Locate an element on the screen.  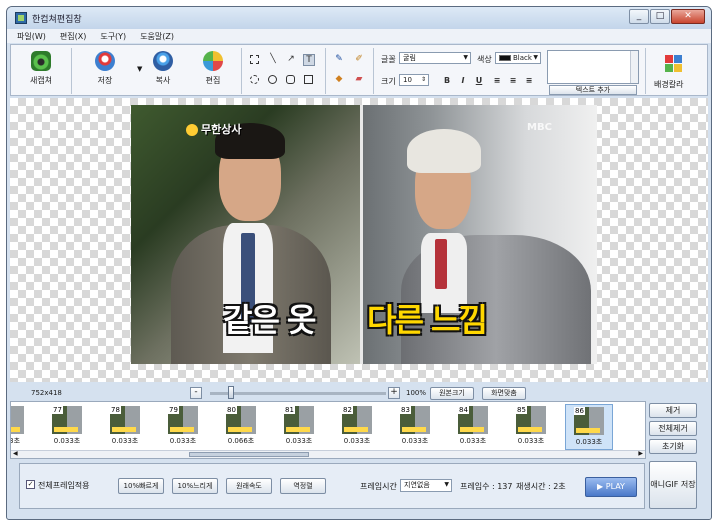
frame-item: 78 0.033초 is located at coordinates (125, 427).